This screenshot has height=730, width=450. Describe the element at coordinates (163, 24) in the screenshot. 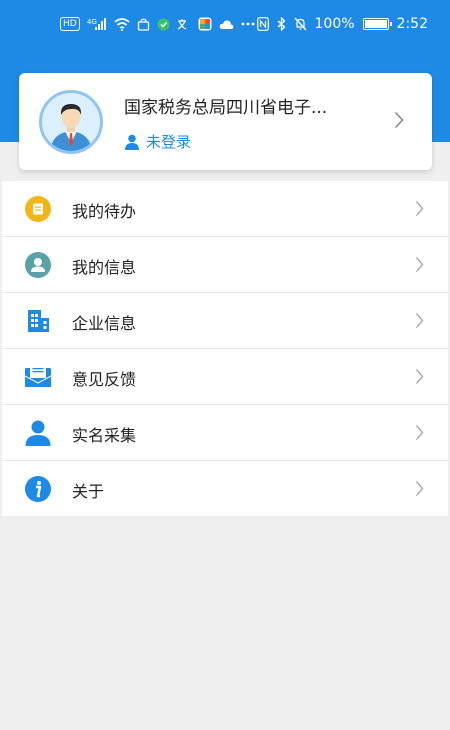

I see `app-notification-icon` at that location.